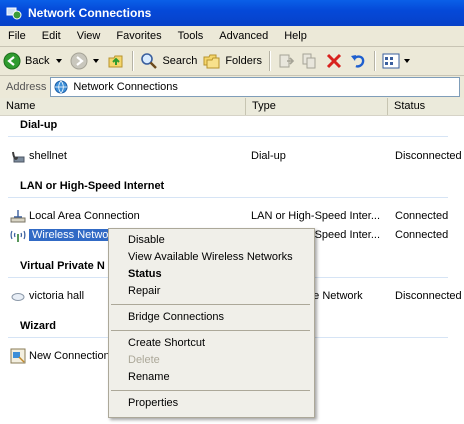 This screenshot has height=424, width=464. What do you see at coordinates (125, 87) in the screenshot?
I see `address-value: Network Connections` at bounding box center [125, 87].